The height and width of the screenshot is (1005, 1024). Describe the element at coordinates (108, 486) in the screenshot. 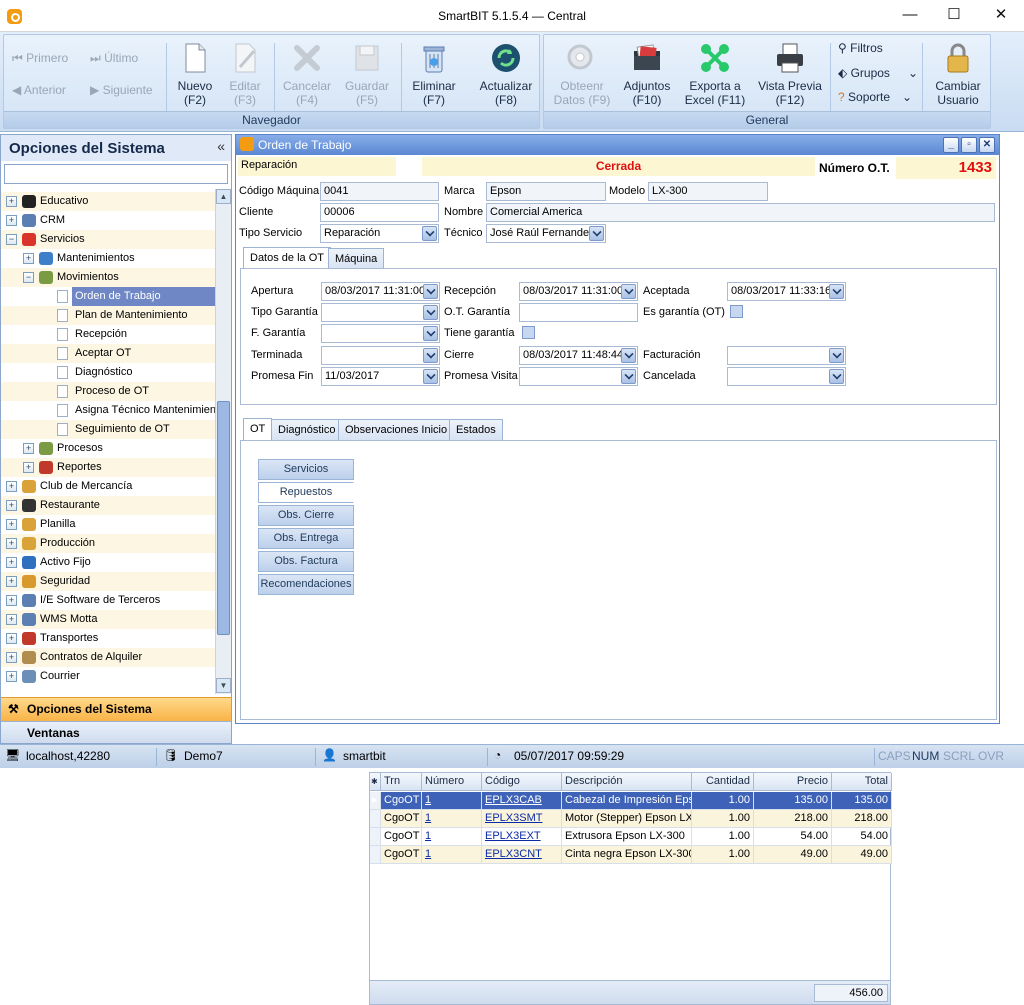

I see `tree-item: + Club de Mercancía` at that location.